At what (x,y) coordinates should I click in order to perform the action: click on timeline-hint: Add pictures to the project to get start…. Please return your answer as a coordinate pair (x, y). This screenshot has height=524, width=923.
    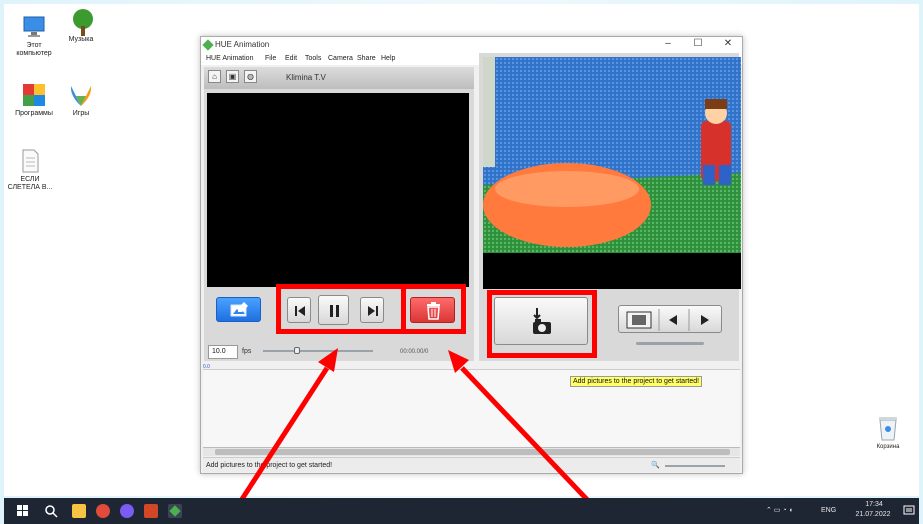
    Looking at the image, I should click on (636, 381).